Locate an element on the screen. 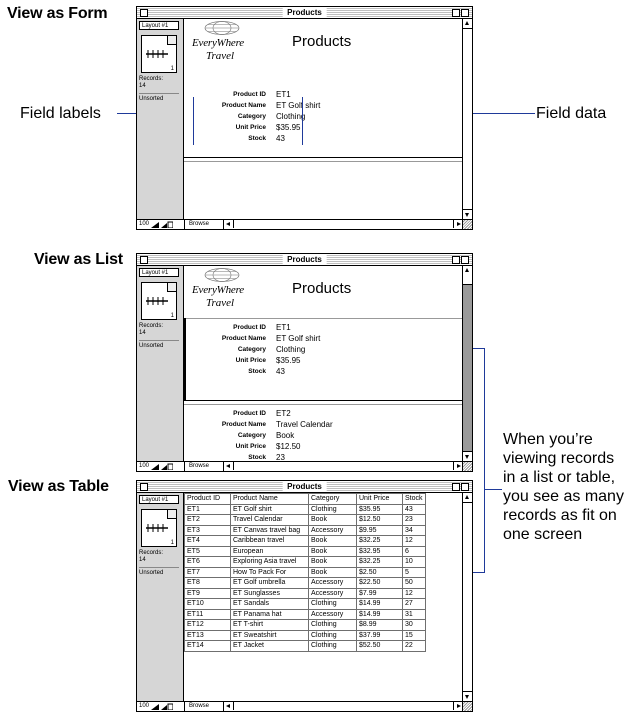 The image size is (637, 715). table-row: ET13 ET Sweatshirt Clothing $37.99 15 is located at coordinates (305, 635).